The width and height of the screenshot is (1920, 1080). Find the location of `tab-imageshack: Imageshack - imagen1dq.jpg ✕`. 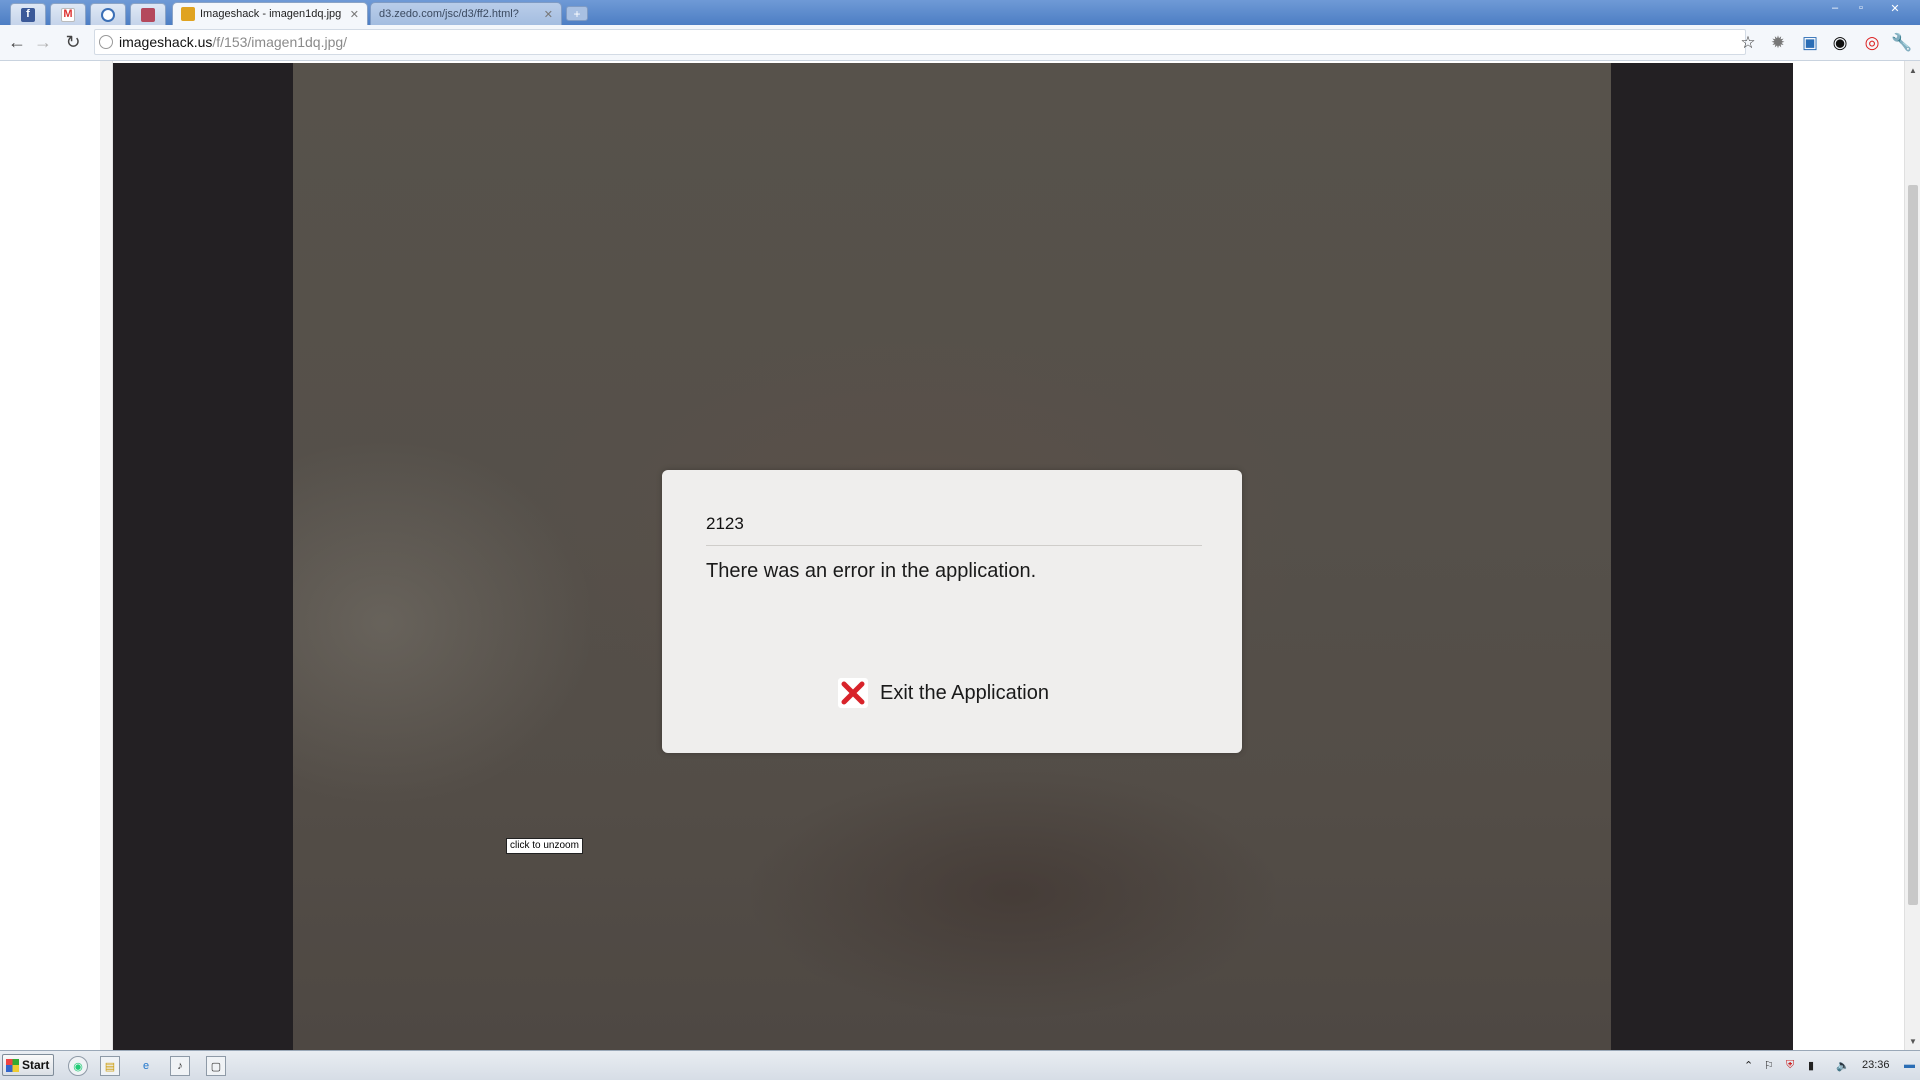

tab-imageshack: Imageshack - imagen1dq.jpg ✕ is located at coordinates (270, 13).